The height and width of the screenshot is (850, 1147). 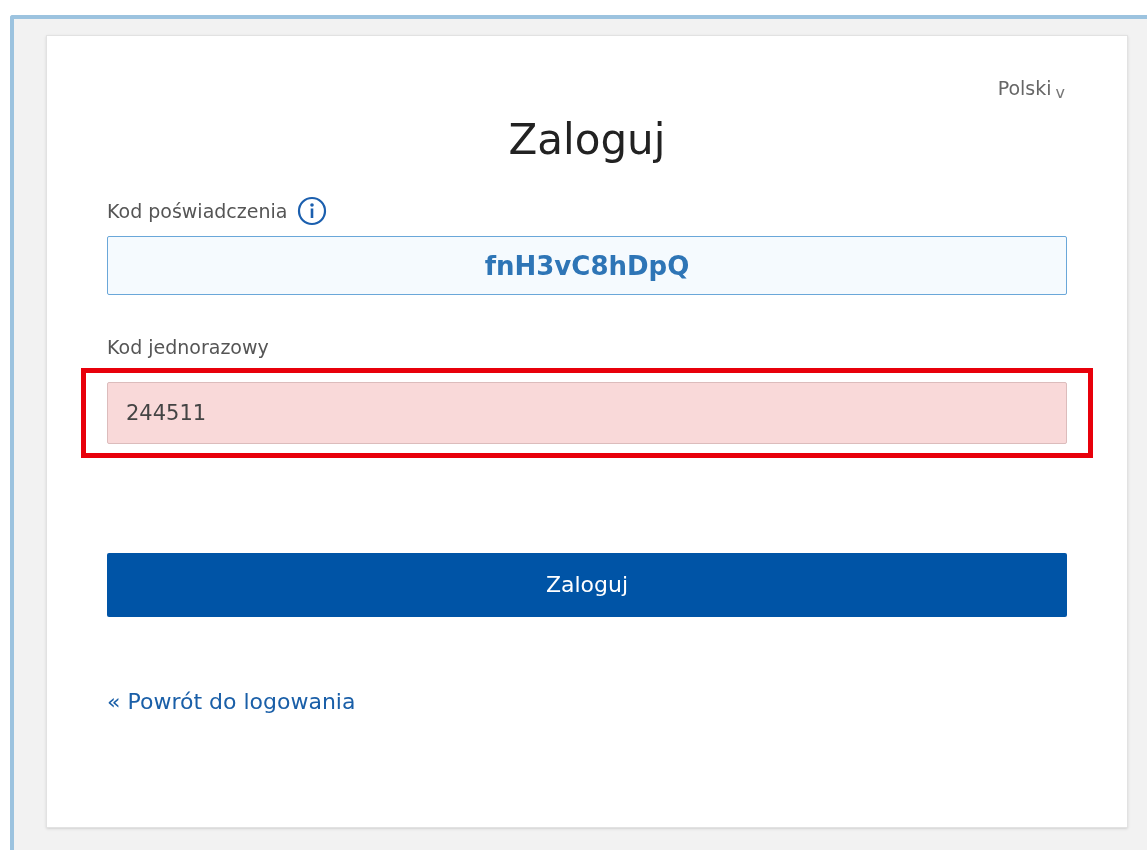 I want to click on field-label: Kod jednorazowy, so click(x=188, y=347).